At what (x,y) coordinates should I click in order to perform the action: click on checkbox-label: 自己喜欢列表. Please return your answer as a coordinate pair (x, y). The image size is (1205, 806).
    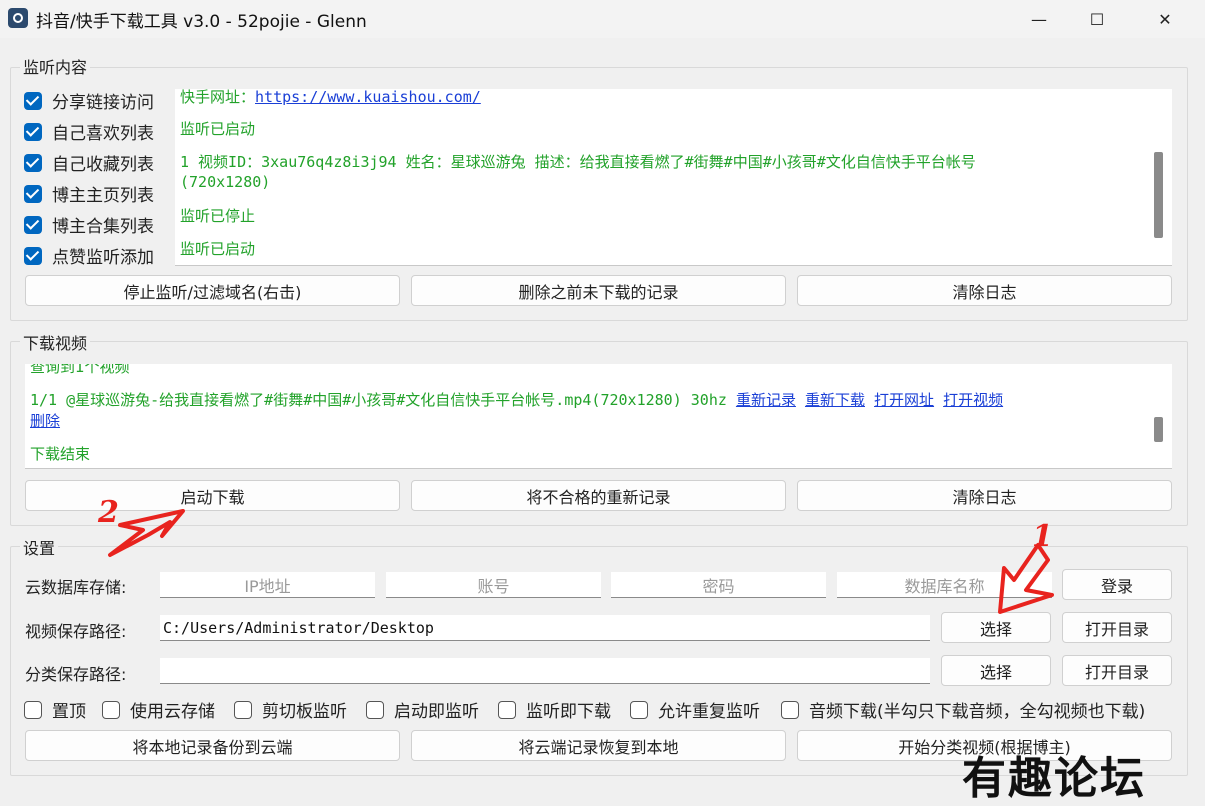
    Looking at the image, I should click on (103, 134).